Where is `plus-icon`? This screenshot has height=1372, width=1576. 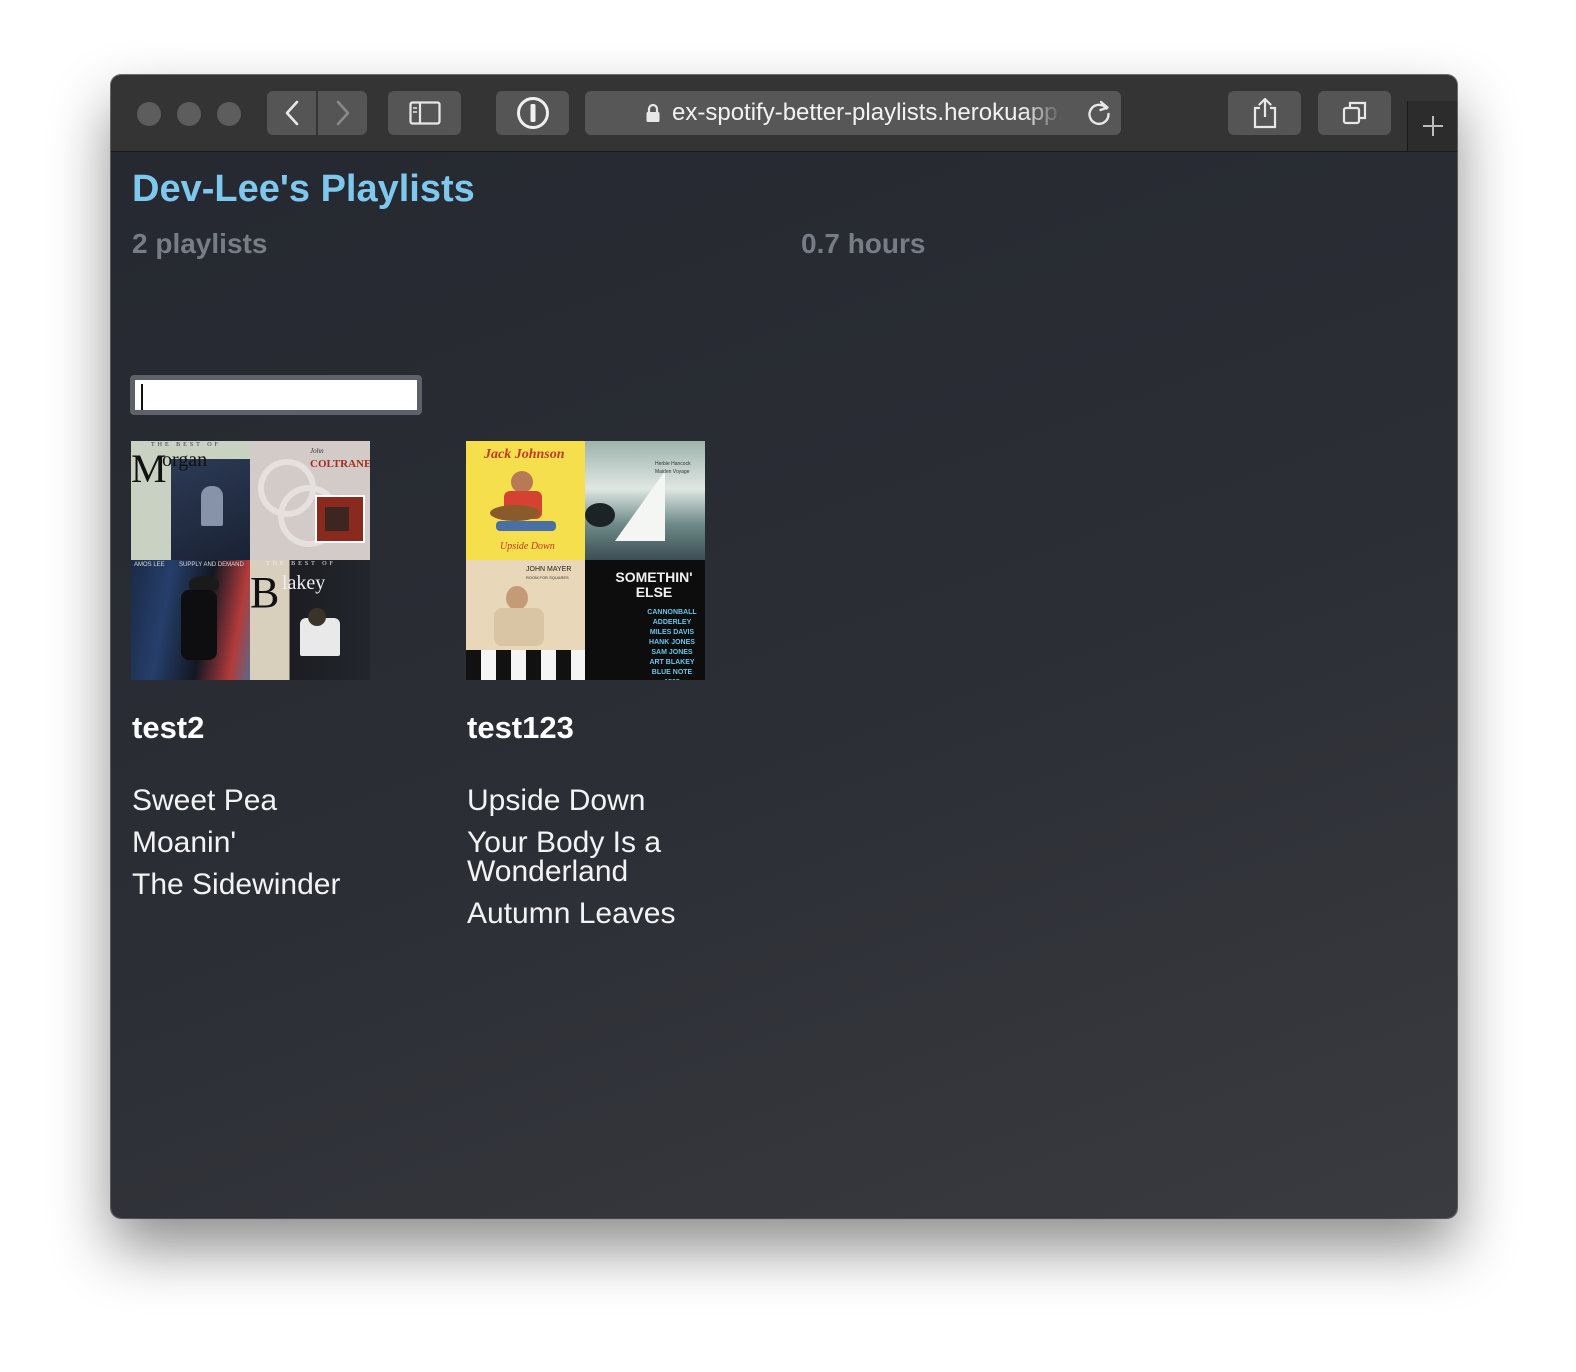 plus-icon is located at coordinates (1433, 126).